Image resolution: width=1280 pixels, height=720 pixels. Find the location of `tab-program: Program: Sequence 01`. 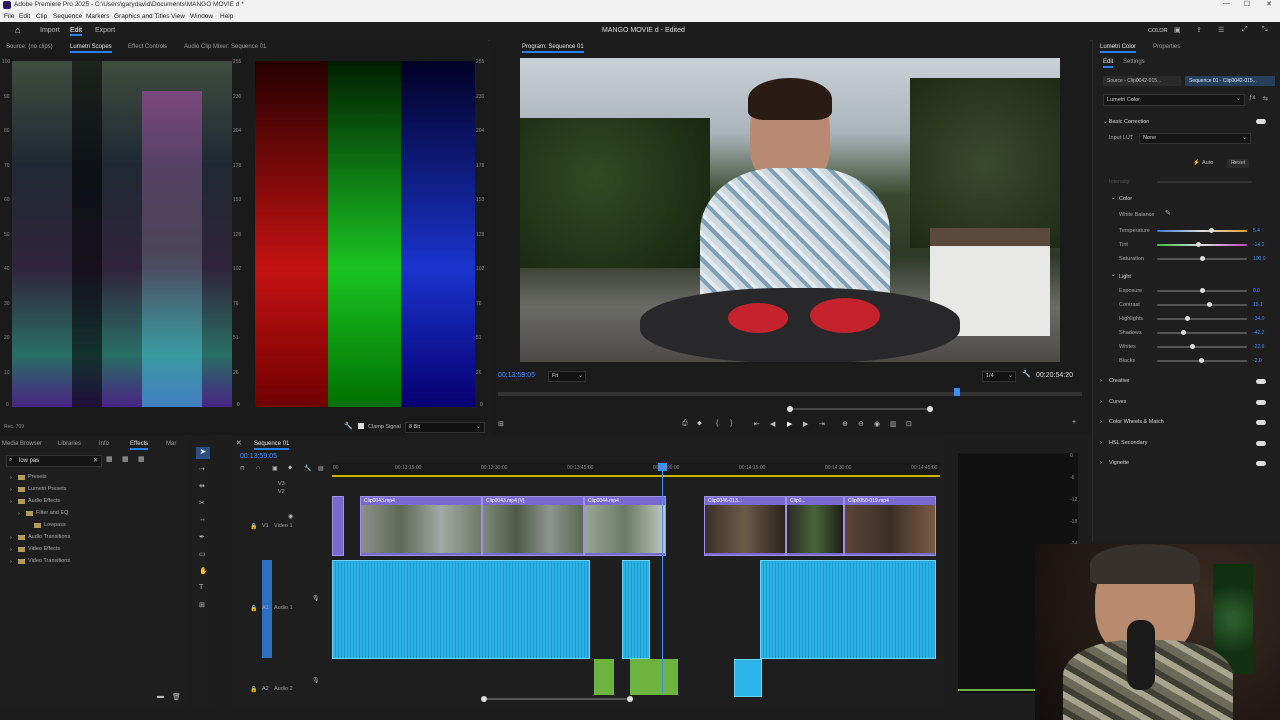

tab-program: Program: Sequence 01 is located at coordinates (553, 48).